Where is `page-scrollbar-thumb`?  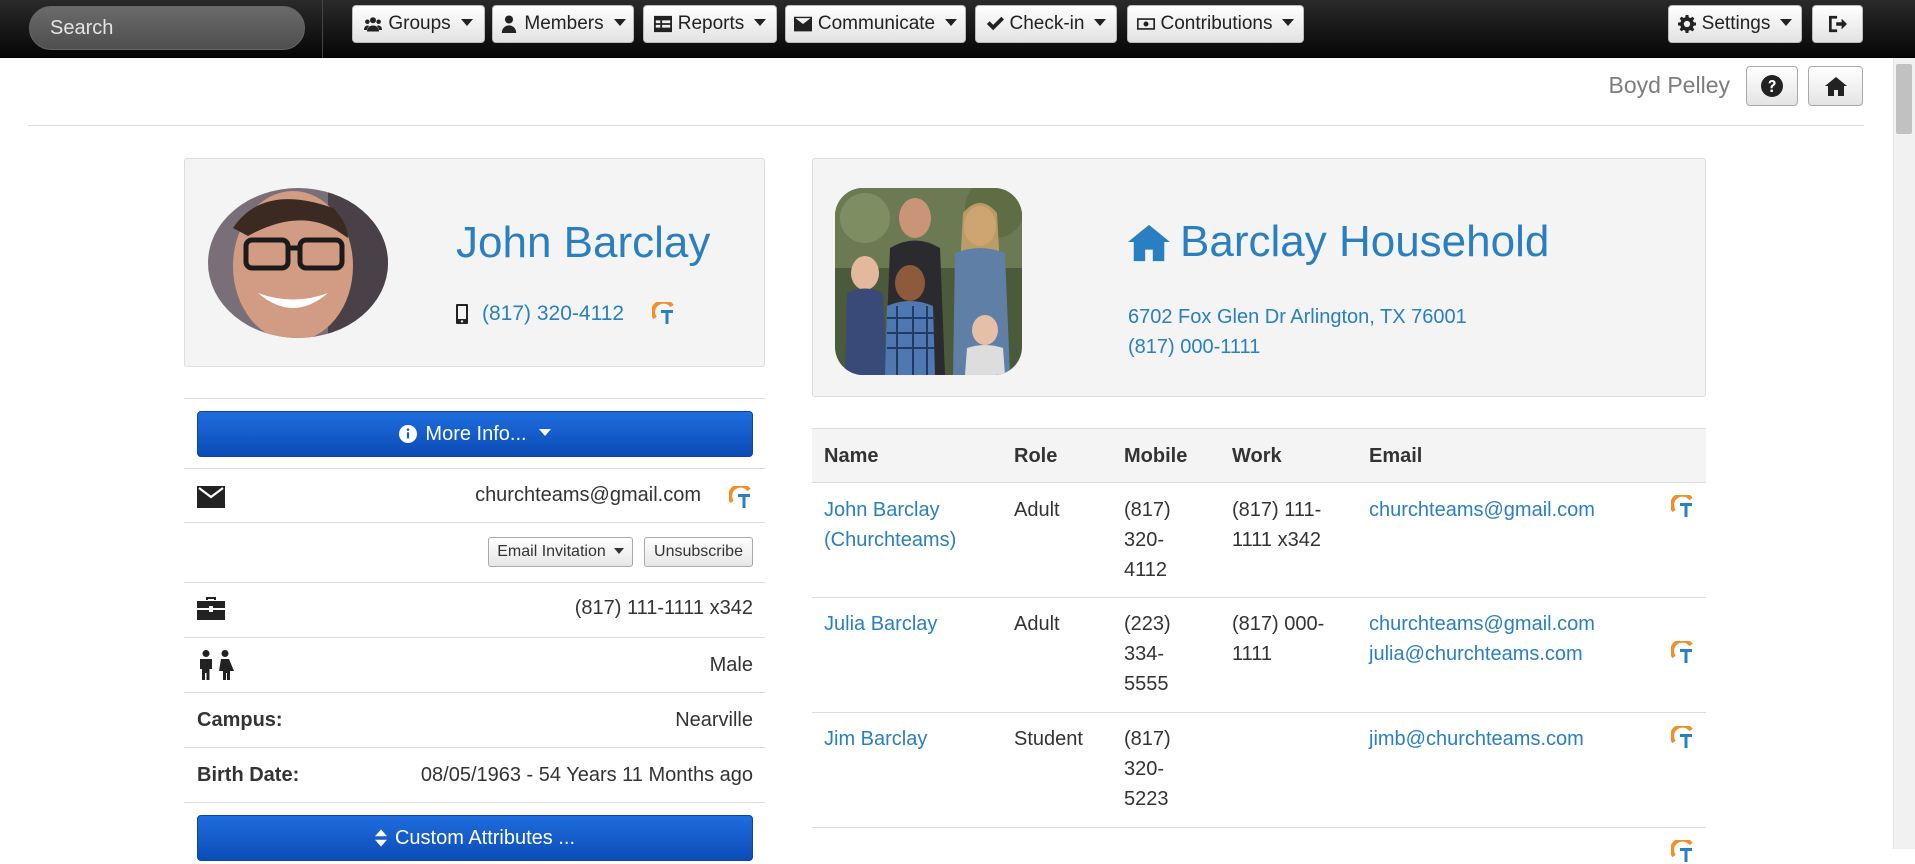 page-scrollbar-thumb is located at coordinates (1904, 99).